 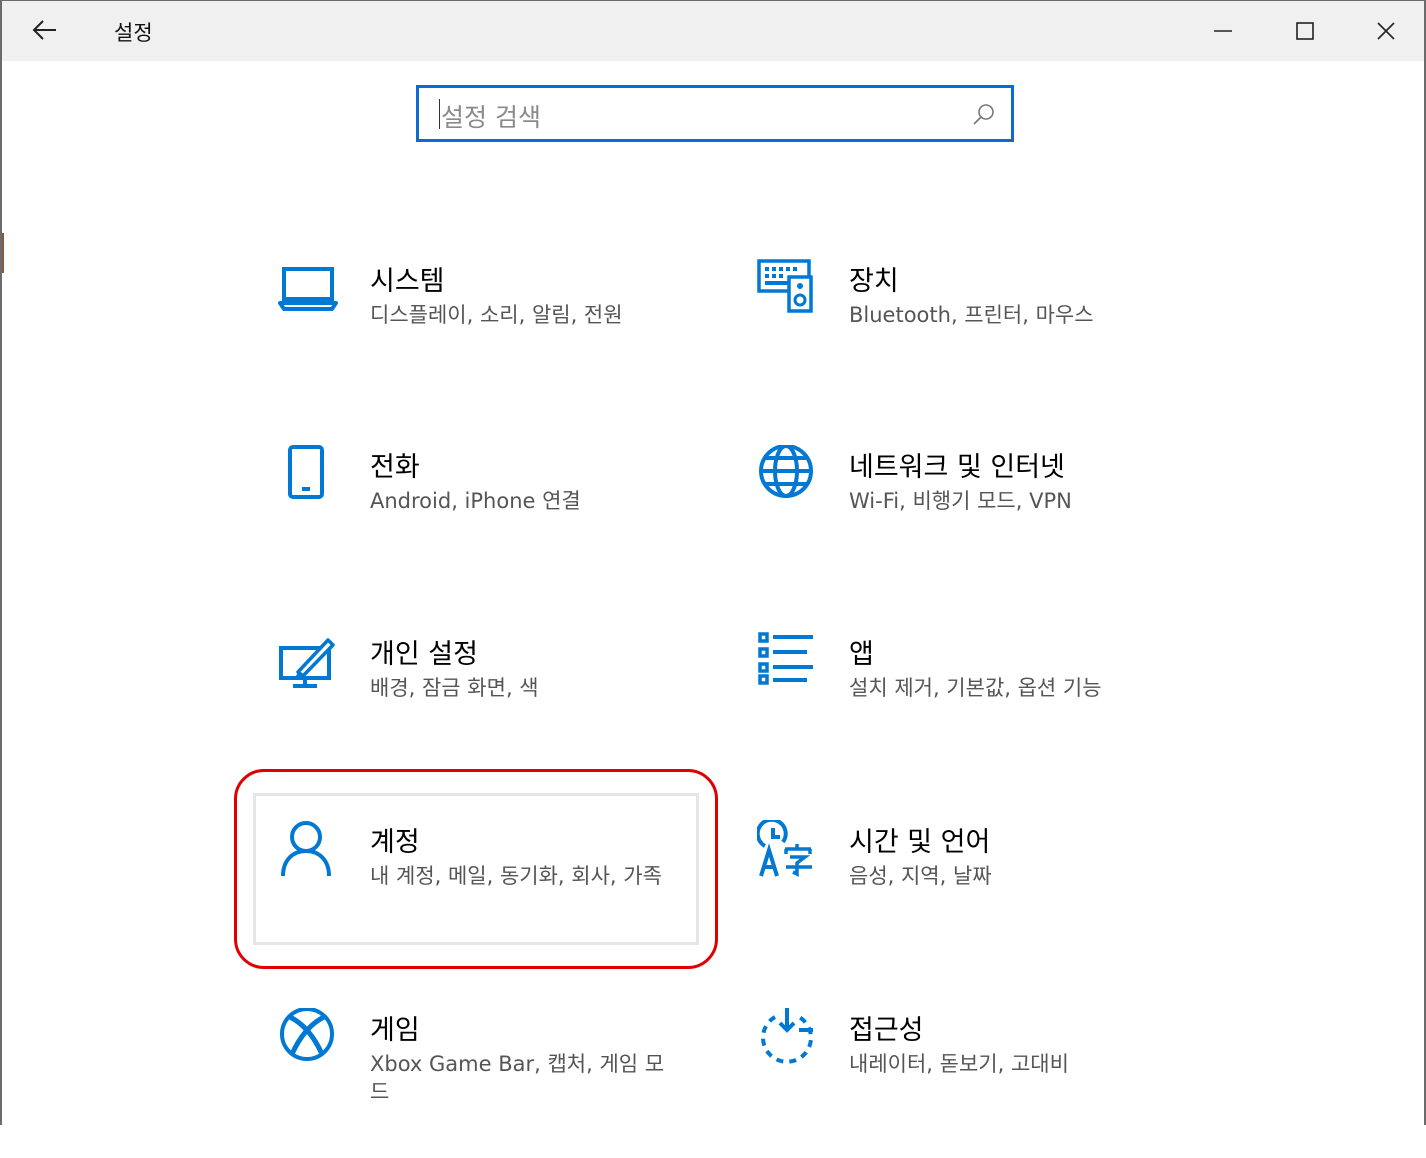 I want to click on category-desc: Android, iPhone 연결, so click(x=475, y=501).